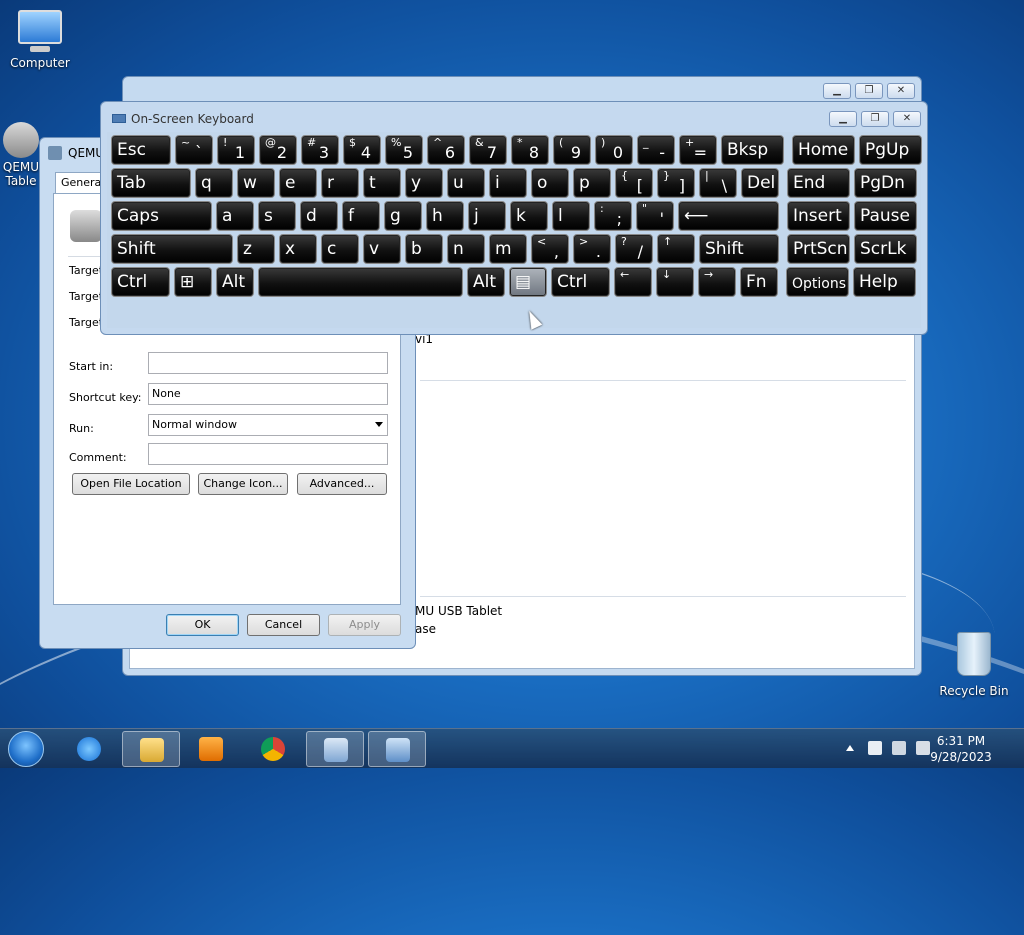 Image resolution: width=1024 pixels, height=935 pixels. I want to click on key-q: q, so click(214, 183).